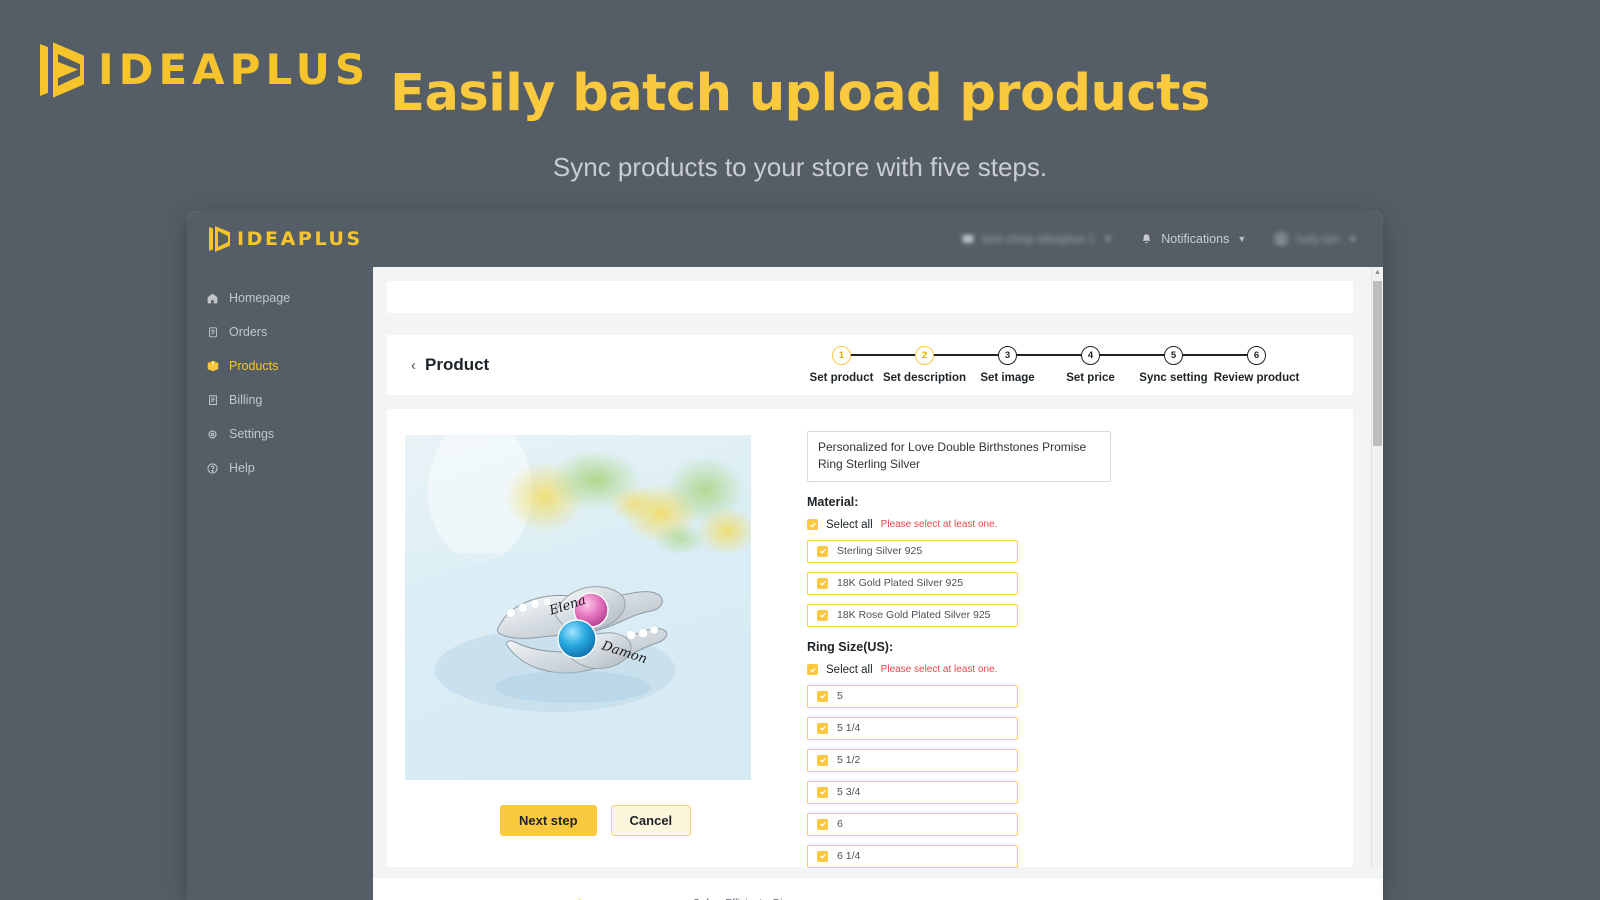  Describe the element at coordinates (849, 760) in the screenshot. I see `option-label: 5 1/2` at that location.